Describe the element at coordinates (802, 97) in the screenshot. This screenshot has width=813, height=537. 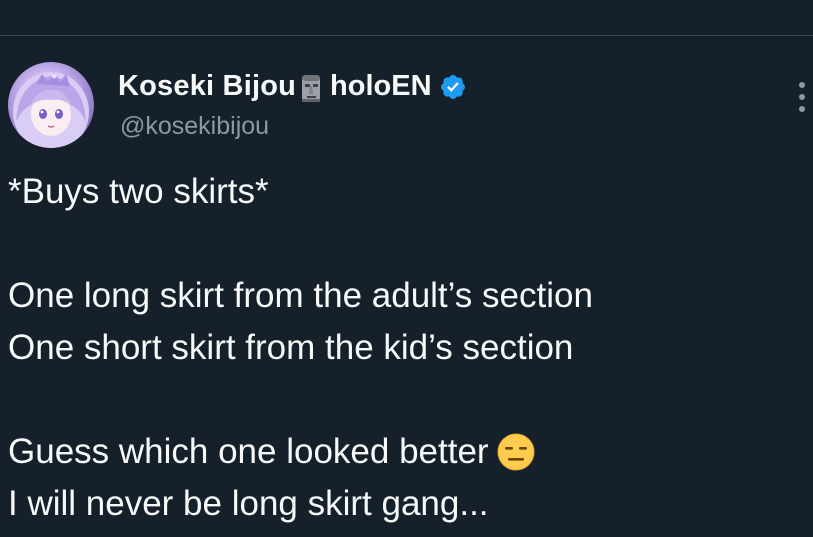
I see `more-icon` at that location.